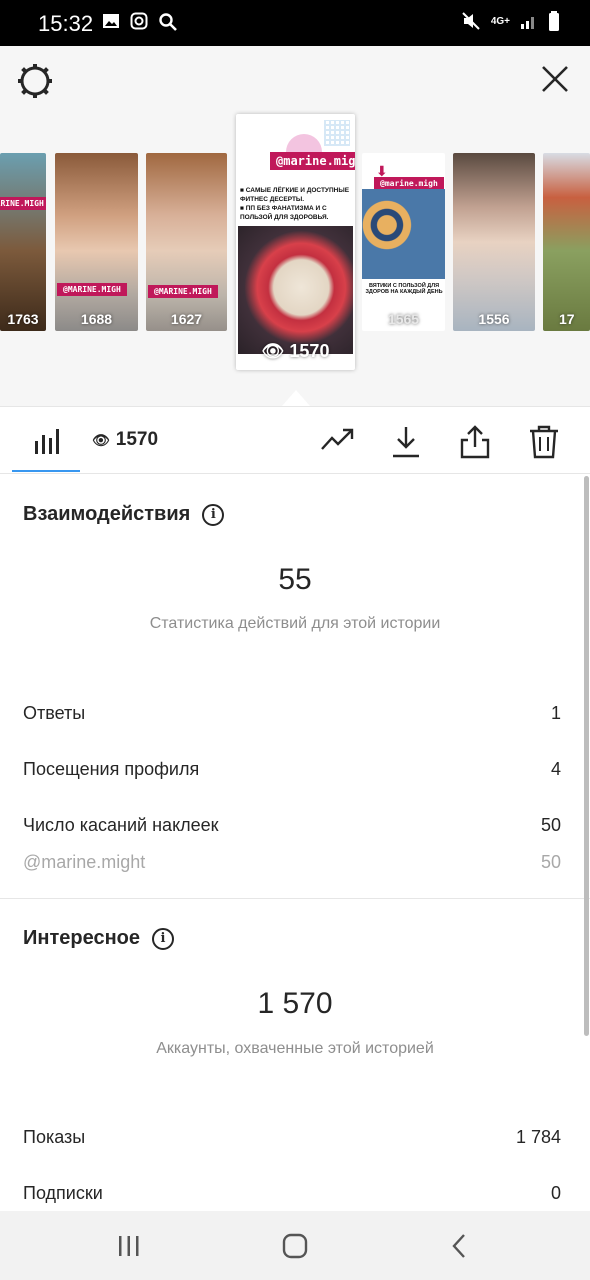  What do you see at coordinates (295, 351) in the screenshot?
I see `thumbnail-views: 👁 1570` at bounding box center [295, 351].